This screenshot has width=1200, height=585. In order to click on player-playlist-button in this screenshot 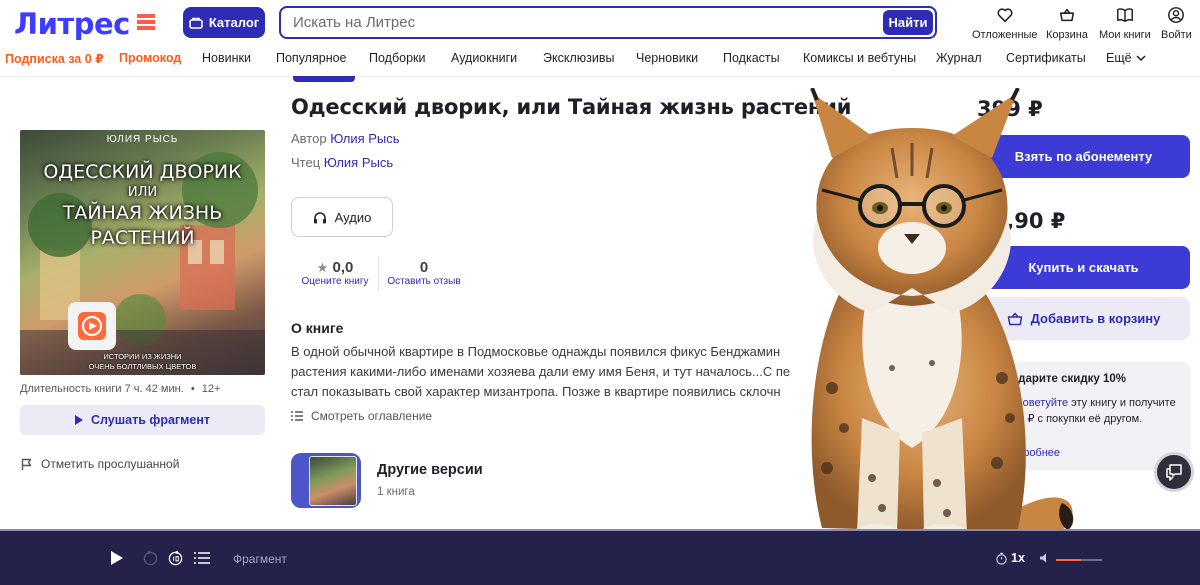, I will do `click(202, 558)`.